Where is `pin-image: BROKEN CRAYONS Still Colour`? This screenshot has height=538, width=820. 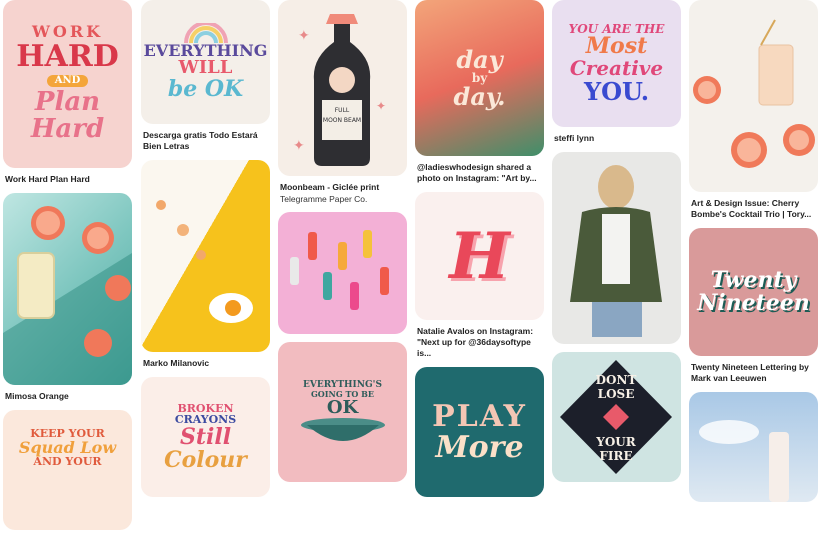
pin-image: BROKEN CRAYONS Still Colour is located at coordinates (205, 437).